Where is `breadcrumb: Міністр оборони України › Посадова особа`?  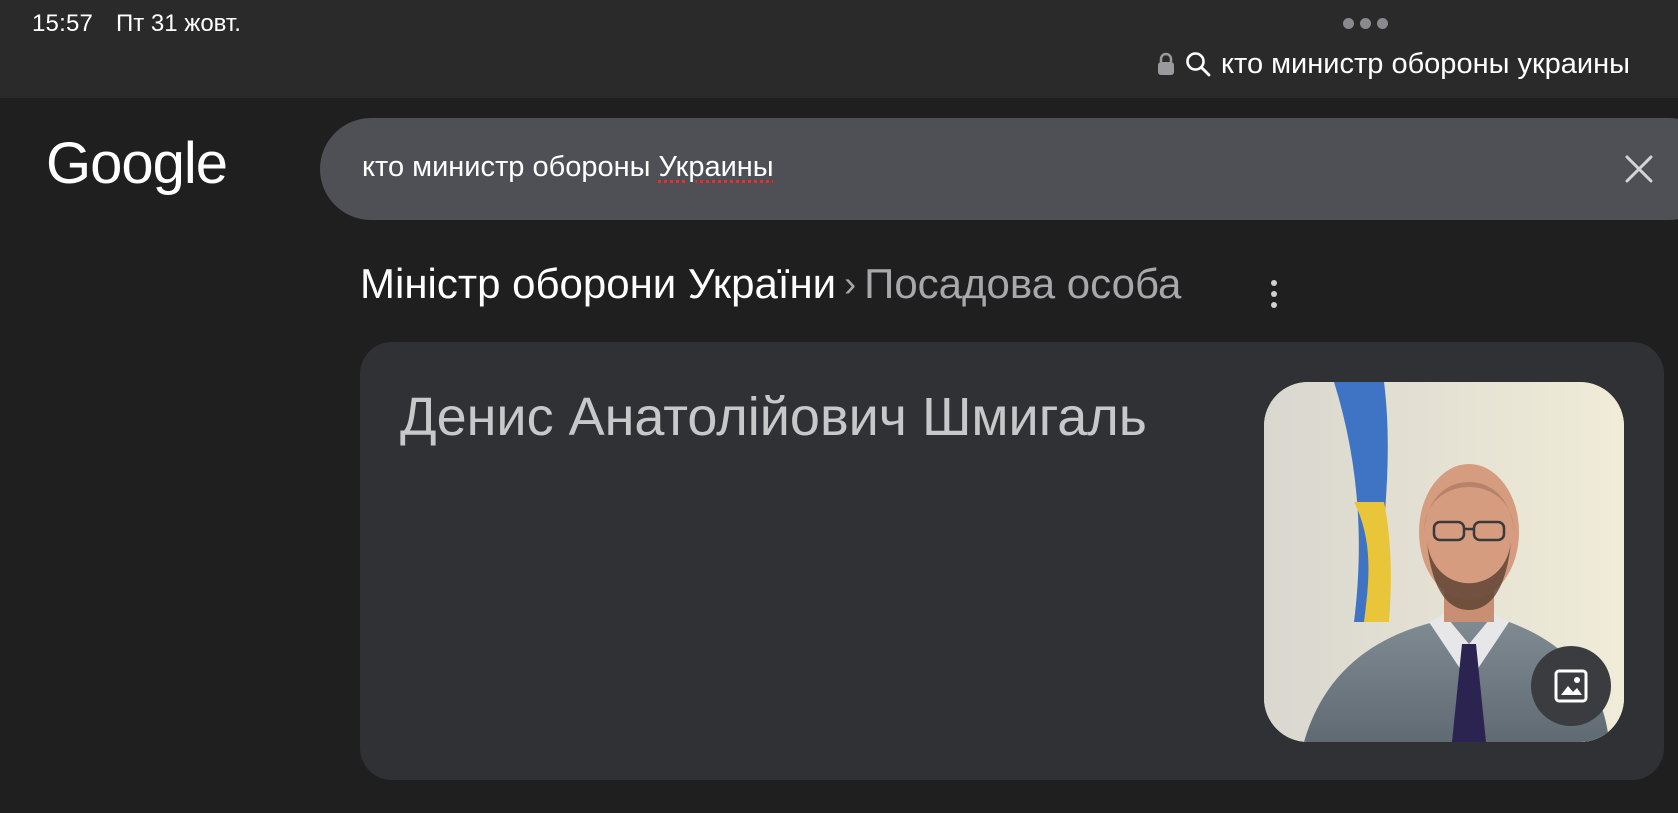 breadcrumb: Міністр оборони України › Посадова особа is located at coordinates (770, 284).